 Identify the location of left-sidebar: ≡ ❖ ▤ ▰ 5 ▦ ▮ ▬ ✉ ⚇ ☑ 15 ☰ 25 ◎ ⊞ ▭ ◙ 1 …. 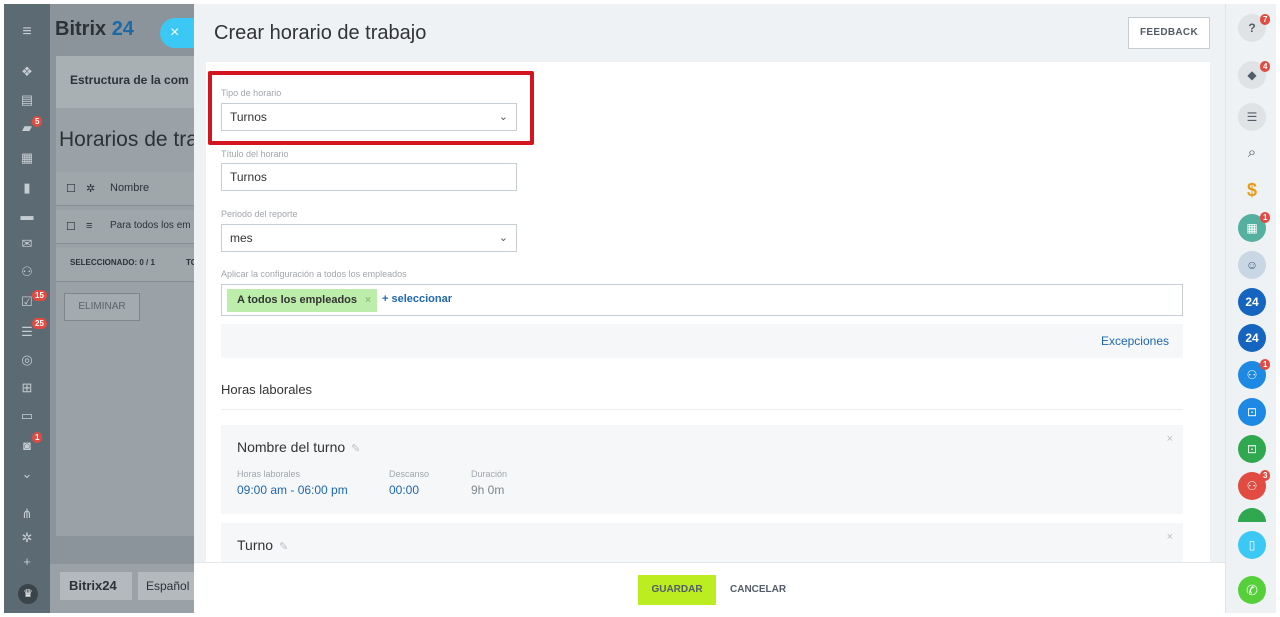
(27, 308).